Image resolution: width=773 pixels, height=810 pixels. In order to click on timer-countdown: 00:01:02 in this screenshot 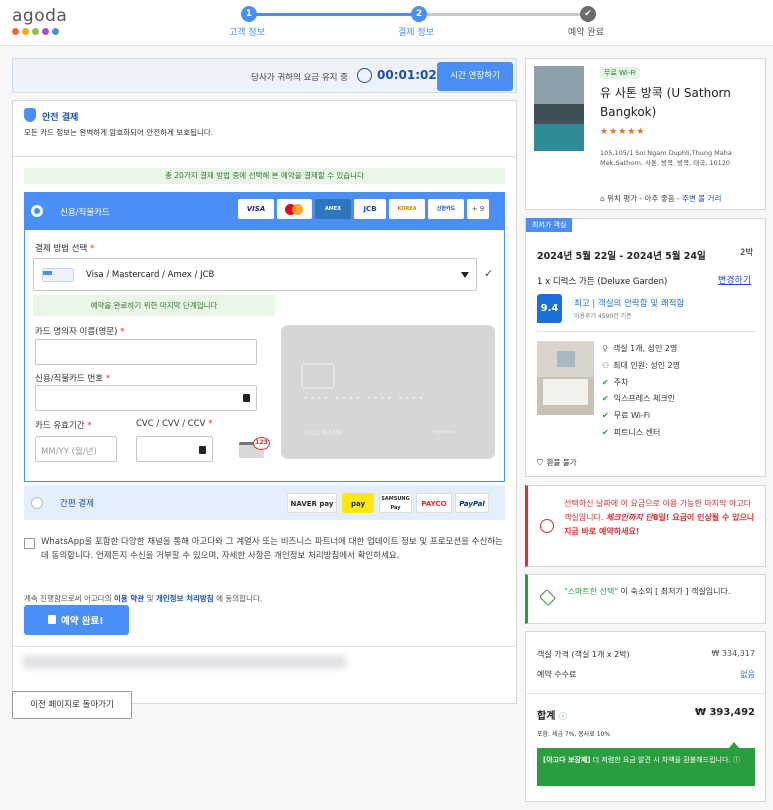, I will do `click(407, 75)`.